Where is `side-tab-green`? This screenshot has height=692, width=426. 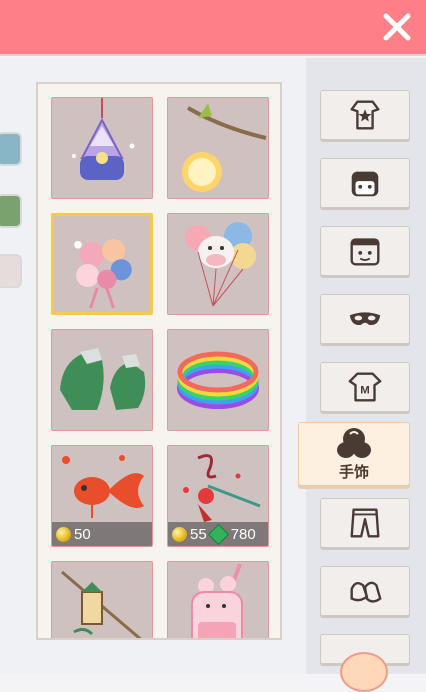
side-tab-green is located at coordinates (11, 211).